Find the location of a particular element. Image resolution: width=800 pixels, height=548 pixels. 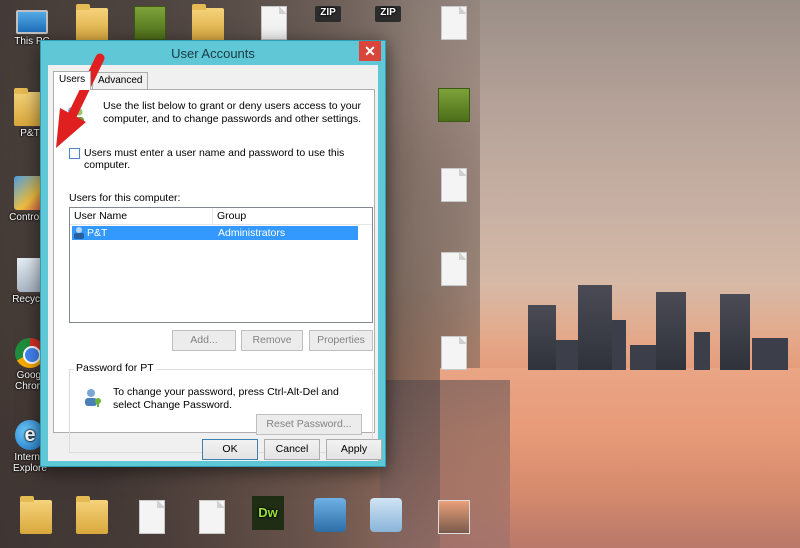

remove-user-button: Remove is located at coordinates (272, 340).